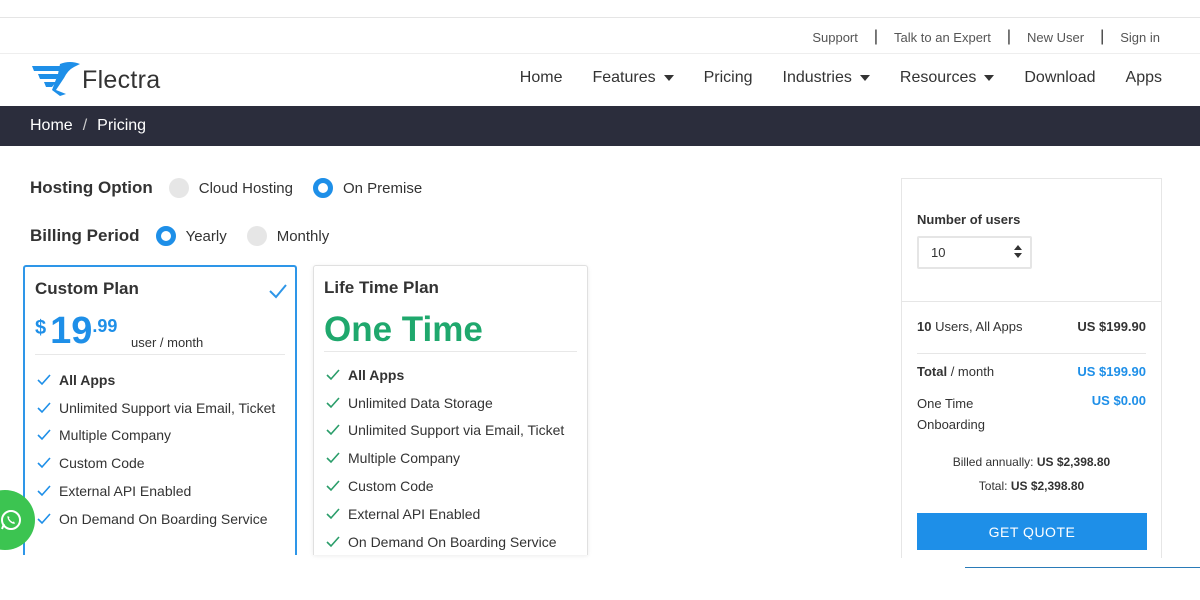 The width and height of the screenshot is (1200, 600). I want to click on nav-home: Home, so click(541, 78).